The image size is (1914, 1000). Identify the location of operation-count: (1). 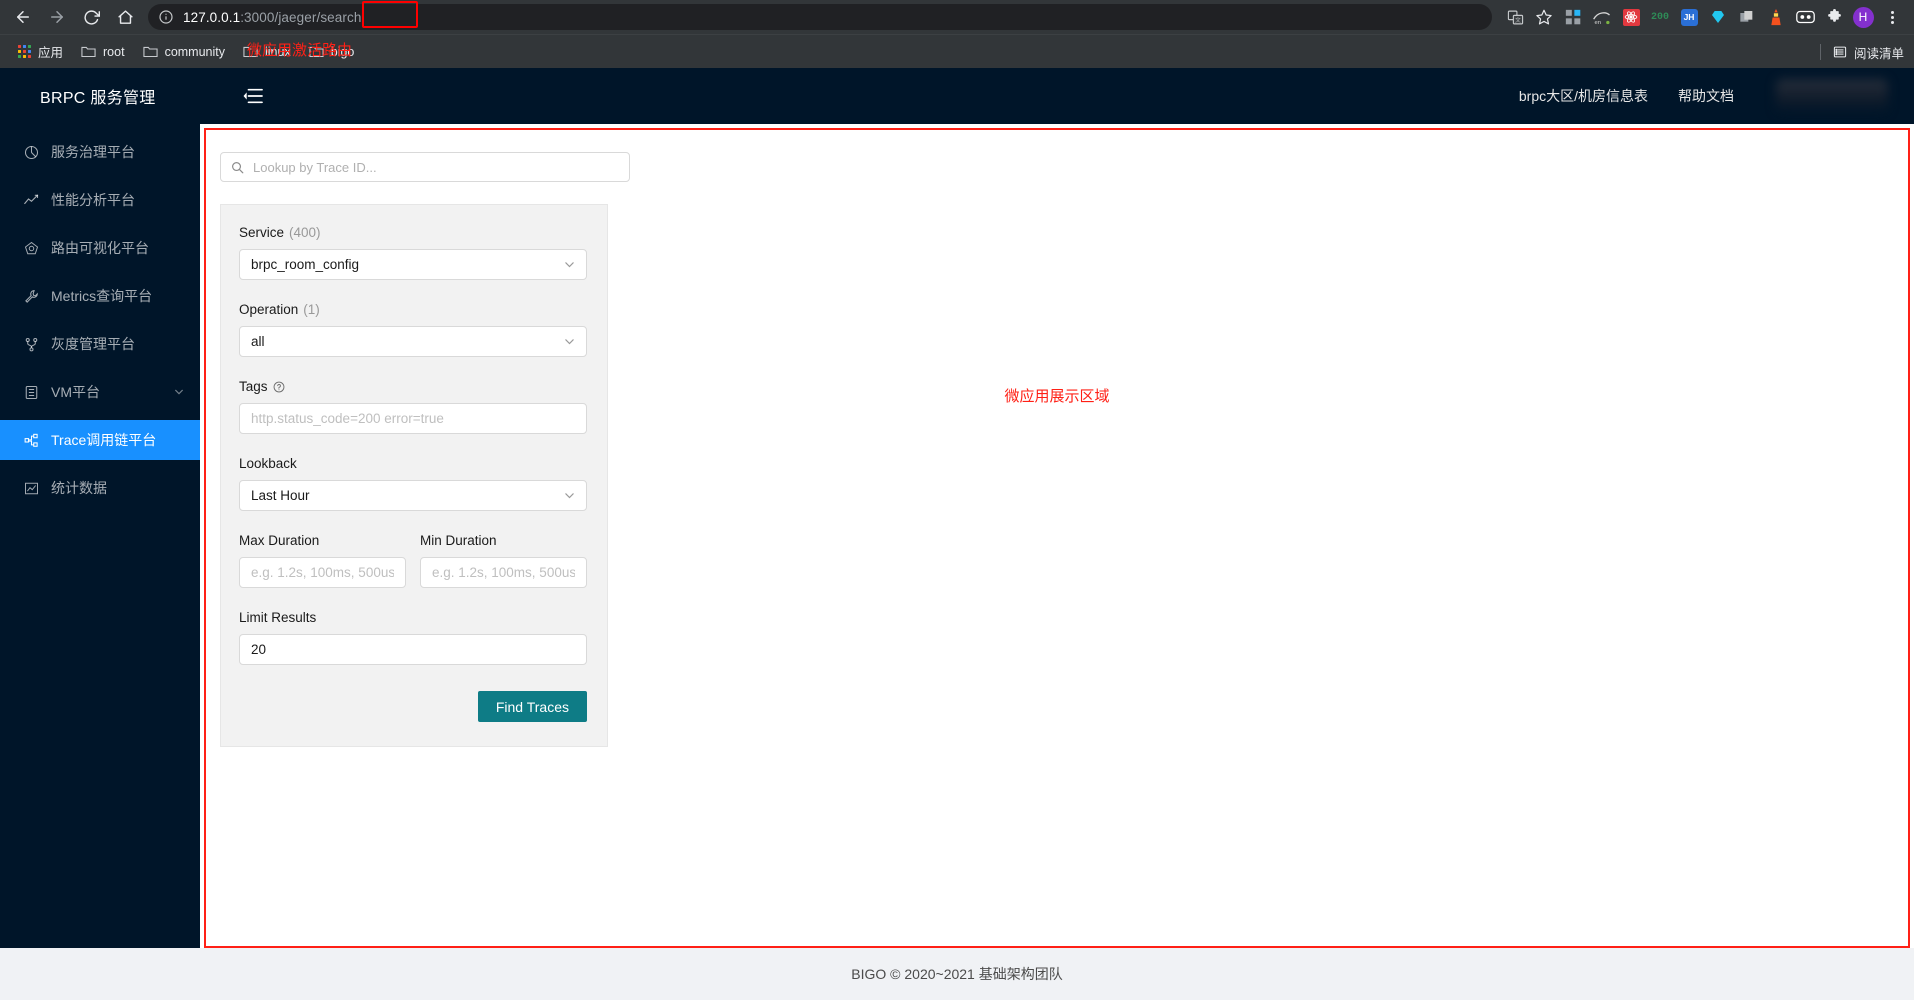
(311, 309).